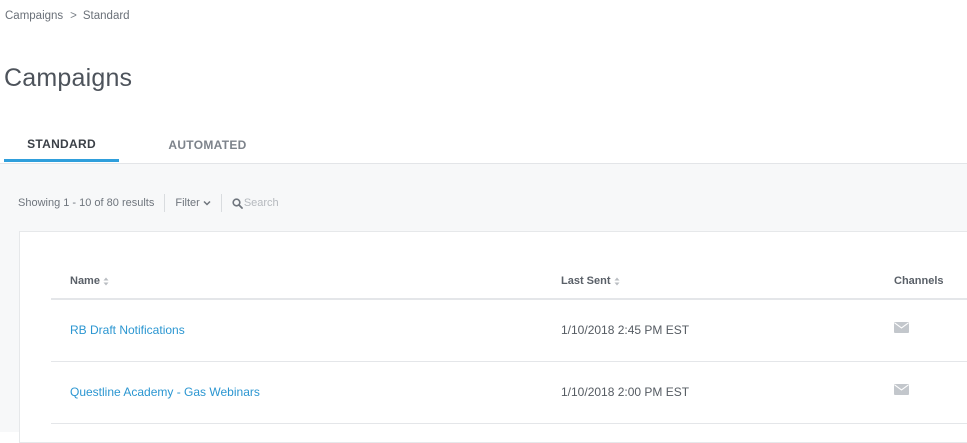  Describe the element at coordinates (67, 16) in the screenshot. I see `breadcrumb: Campaigns > Standard` at that location.